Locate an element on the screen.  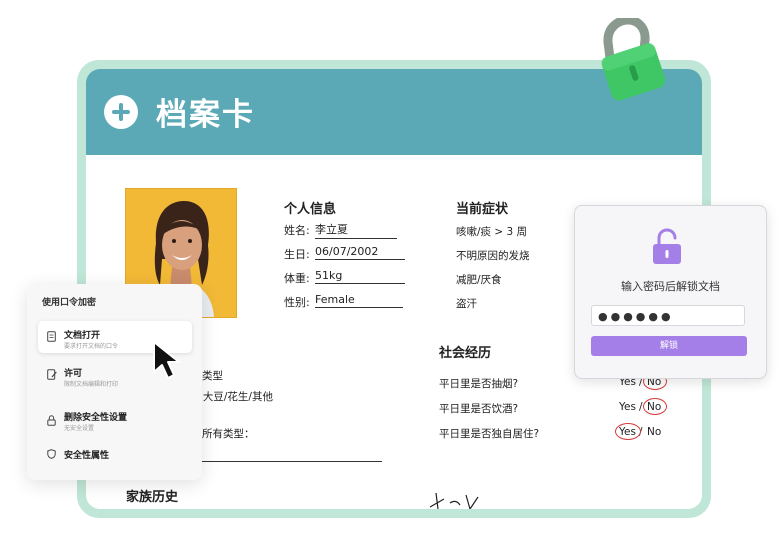
password-input: ●●●●●● is located at coordinates (668, 315).